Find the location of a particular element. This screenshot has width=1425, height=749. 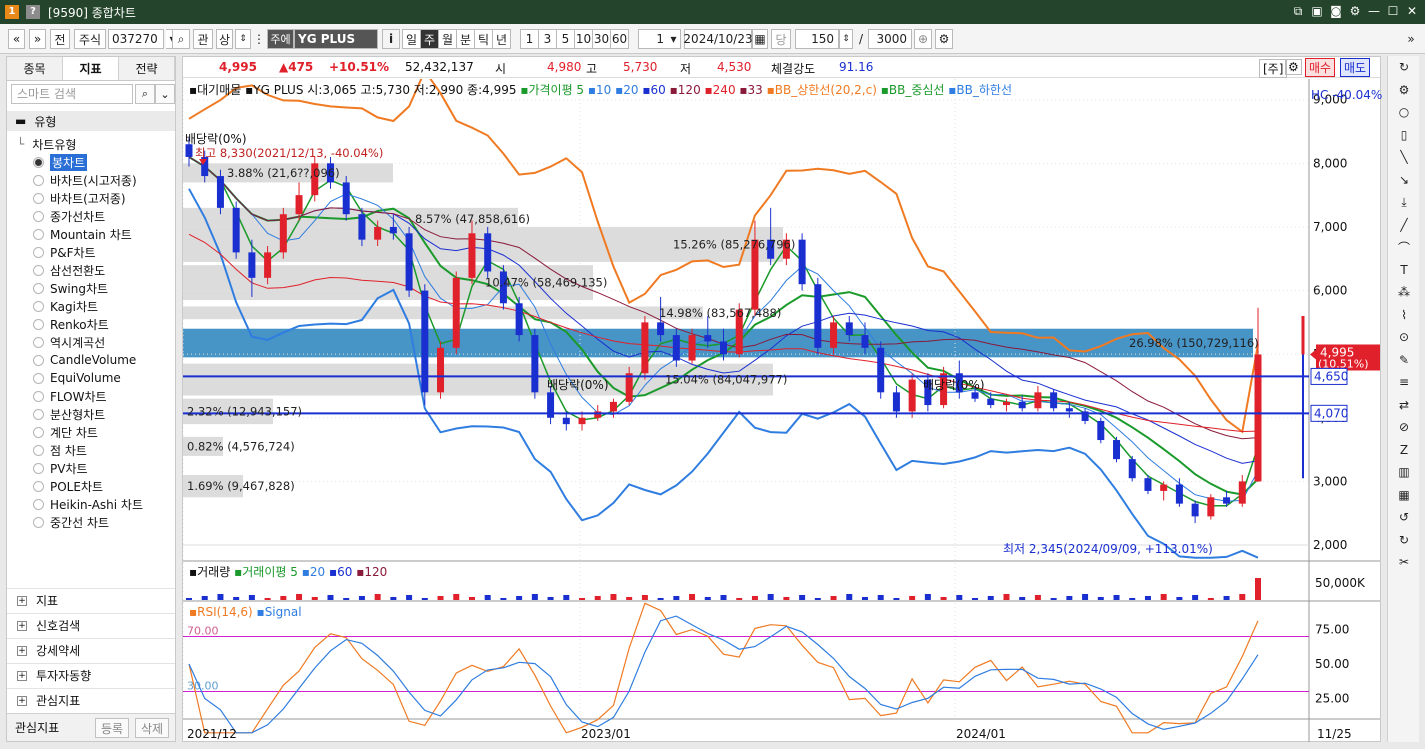

chart-type-item: 종가선차트 is located at coordinates (91, 216).